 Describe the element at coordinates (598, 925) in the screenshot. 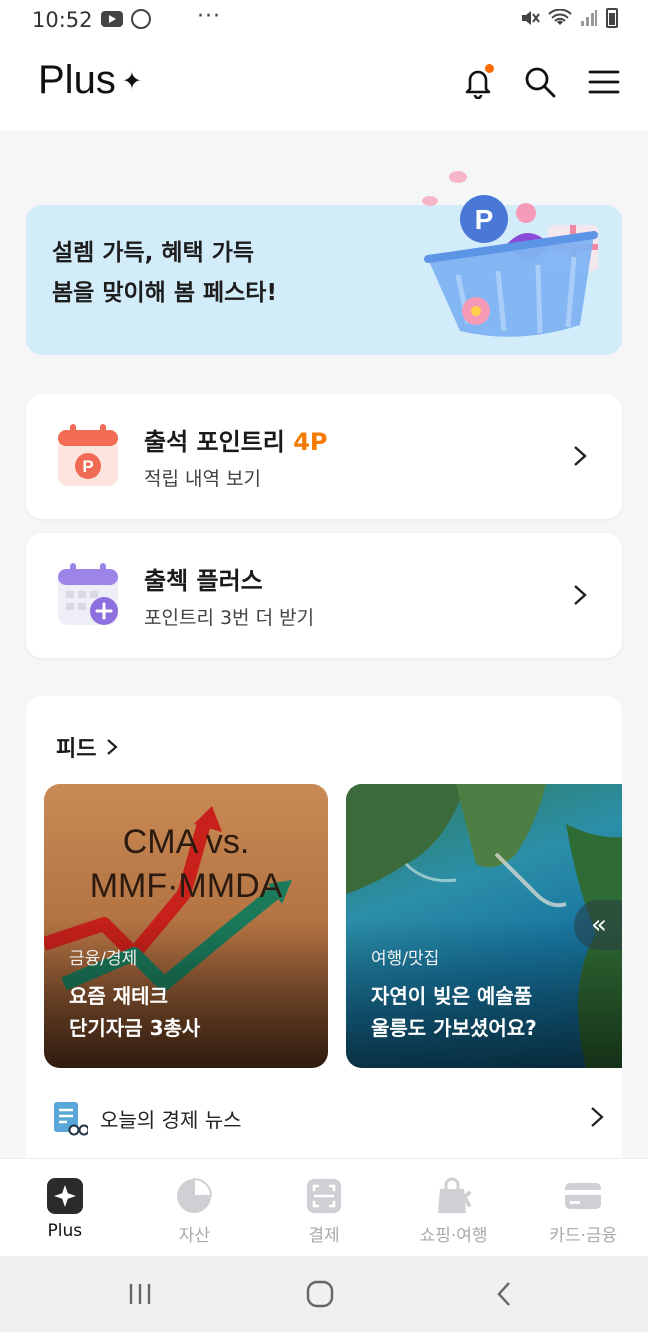

I see `carousel-prev-button: «` at that location.